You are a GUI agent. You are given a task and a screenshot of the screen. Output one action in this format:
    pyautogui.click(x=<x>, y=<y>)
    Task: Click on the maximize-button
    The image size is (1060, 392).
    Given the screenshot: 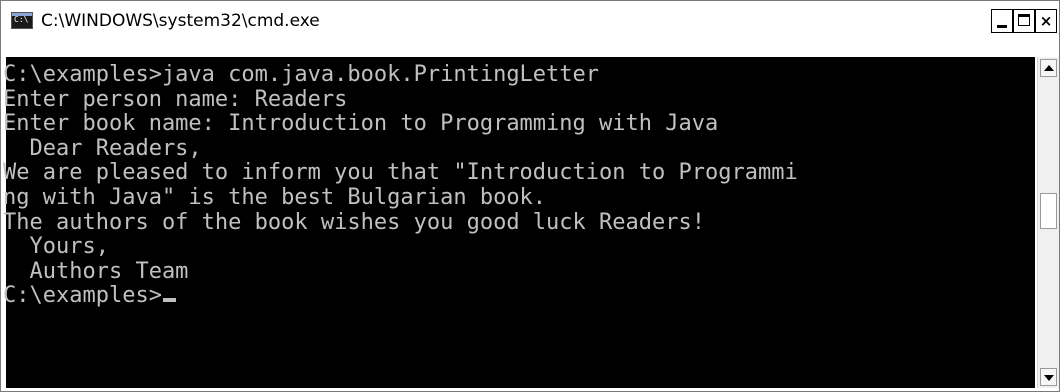 What is the action you would take?
    pyautogui.click(x=1024, y=21)
    